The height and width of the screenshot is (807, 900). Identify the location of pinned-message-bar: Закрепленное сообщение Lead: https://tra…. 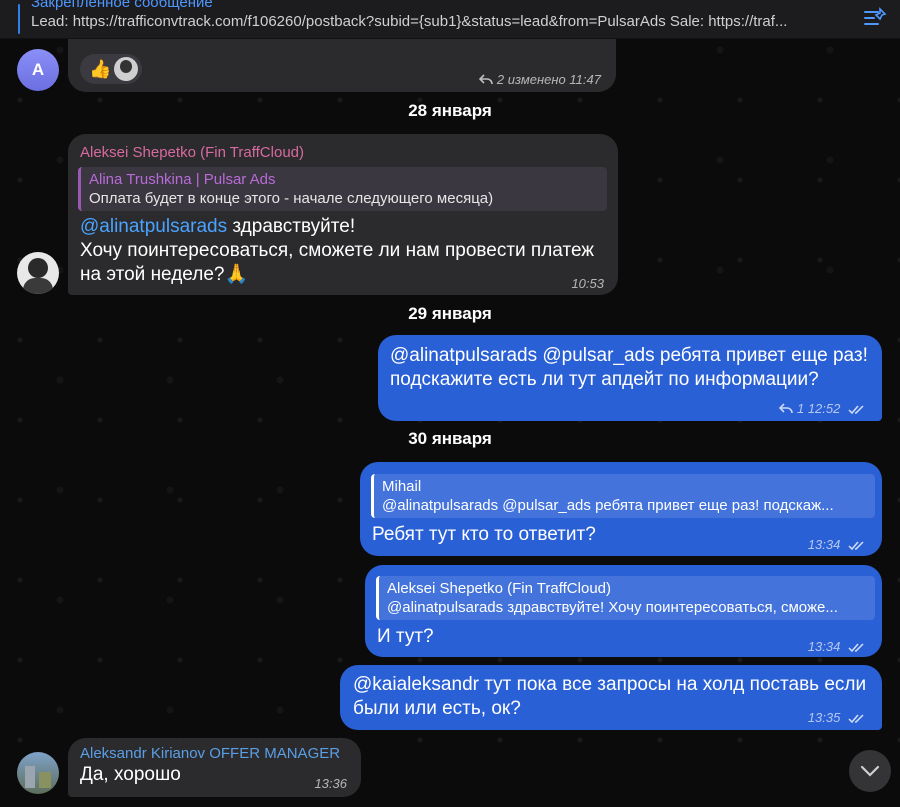
(450, 19).